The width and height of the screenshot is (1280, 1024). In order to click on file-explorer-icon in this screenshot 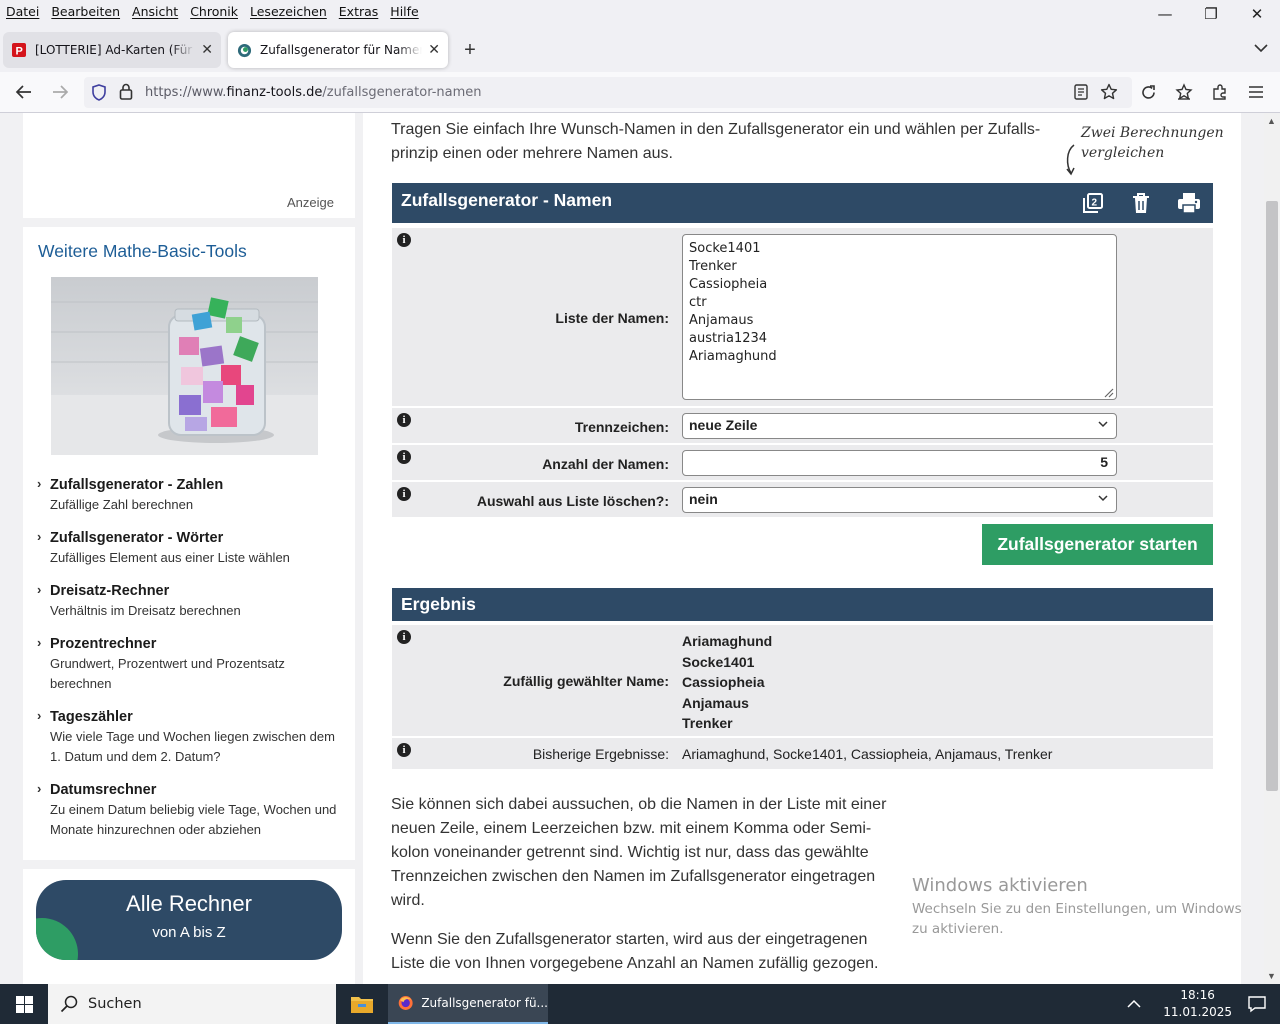, I will do `click(362, 1004)`.